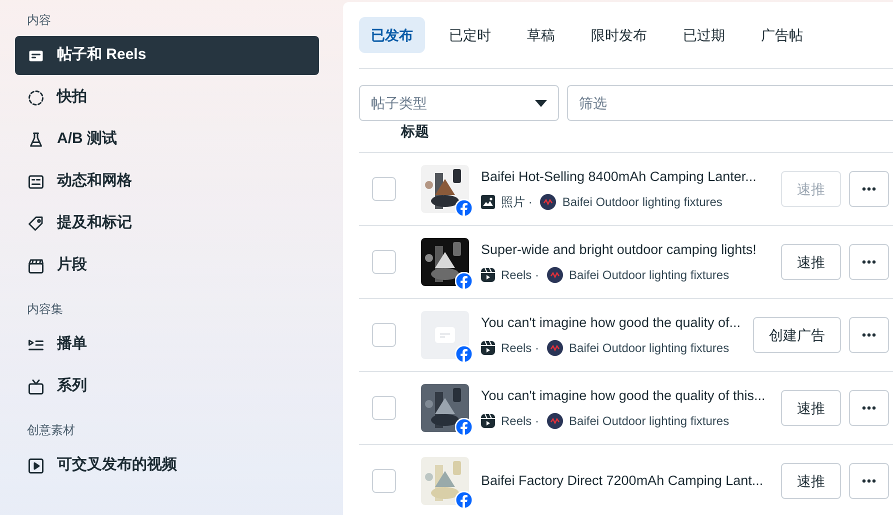 The width and height of the screenshot is (893, 515). I want to click on sidebar-item: 提及和标记, so click(167, 223).